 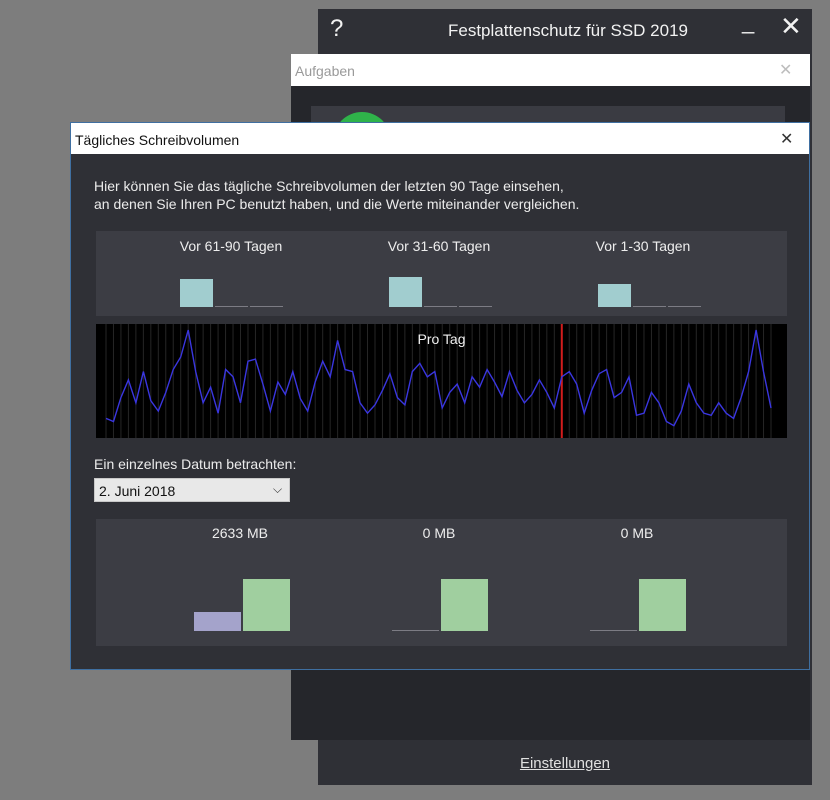 I want to click on chevron-down-icon: ⌵, so click(x=278, y=489).